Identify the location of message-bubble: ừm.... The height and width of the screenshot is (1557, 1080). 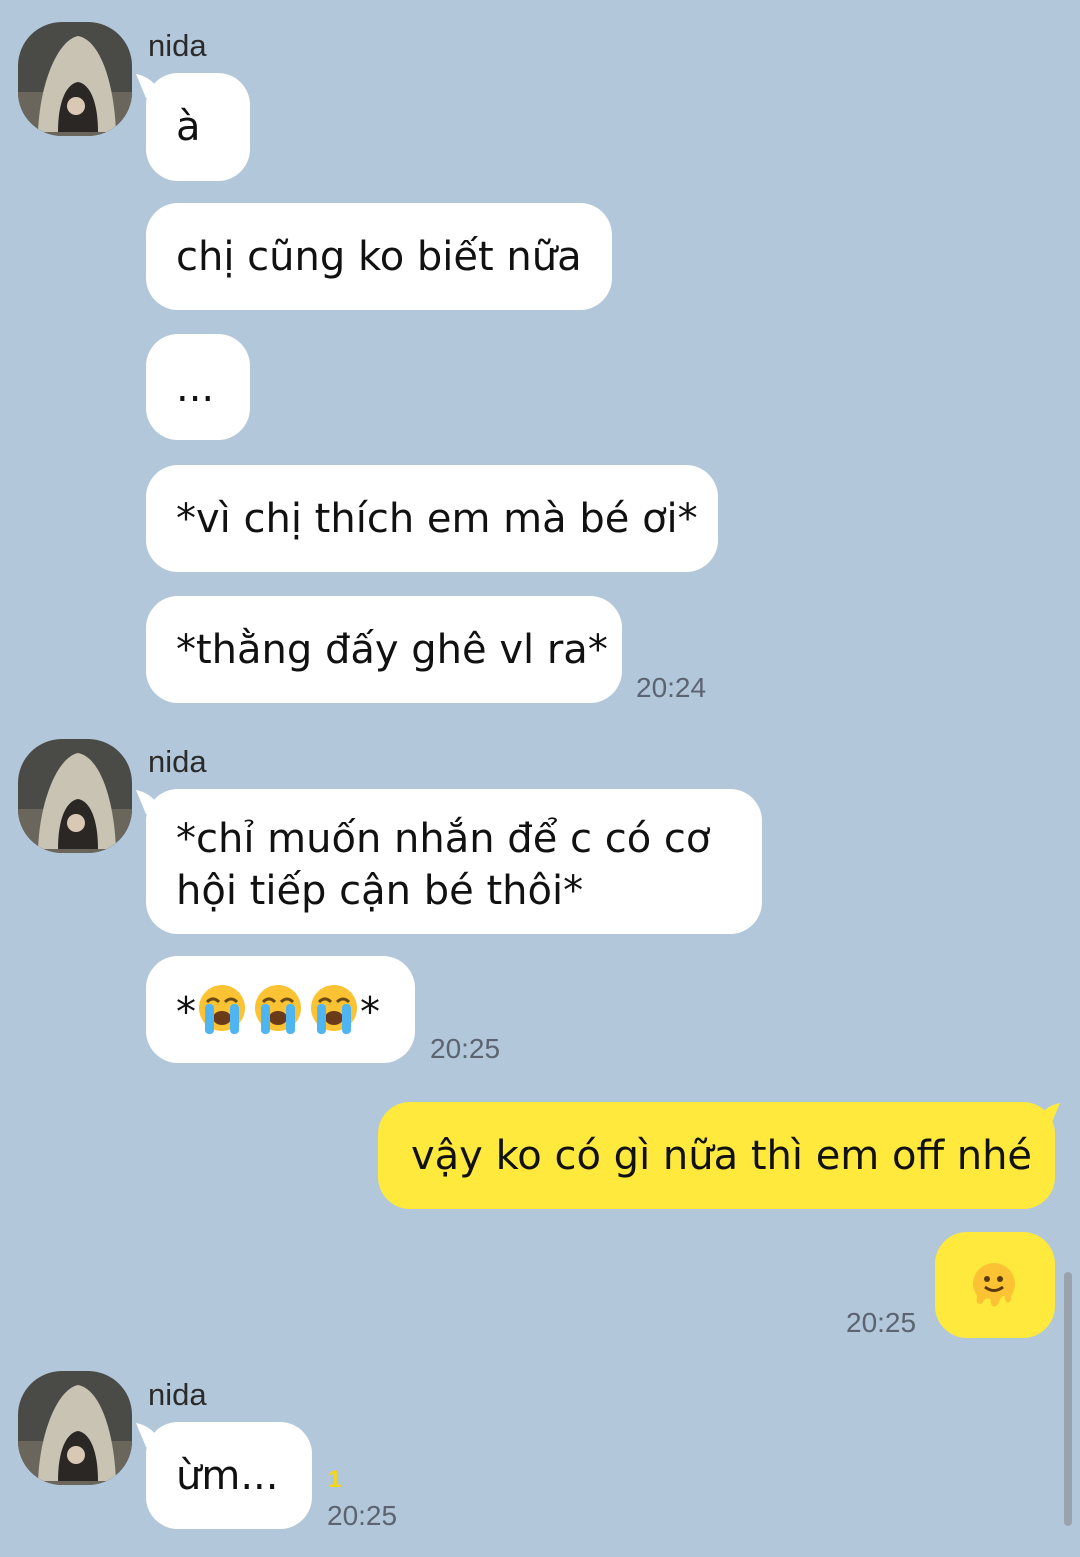
(229, 1475).